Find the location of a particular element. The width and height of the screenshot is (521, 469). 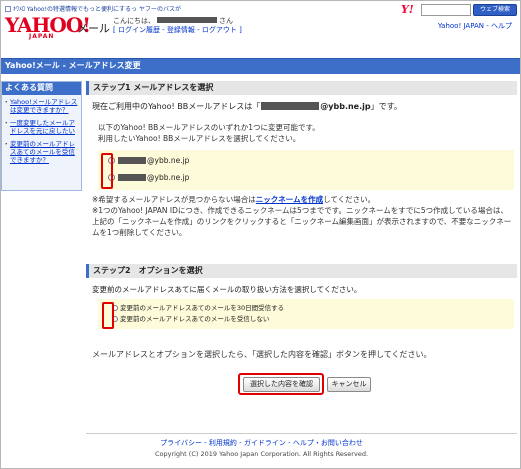

instruction-line-1: 以下のYahoo! BBメールアドレスのいずれか1つに変更可能です。 is located at coordinates (209, 127).